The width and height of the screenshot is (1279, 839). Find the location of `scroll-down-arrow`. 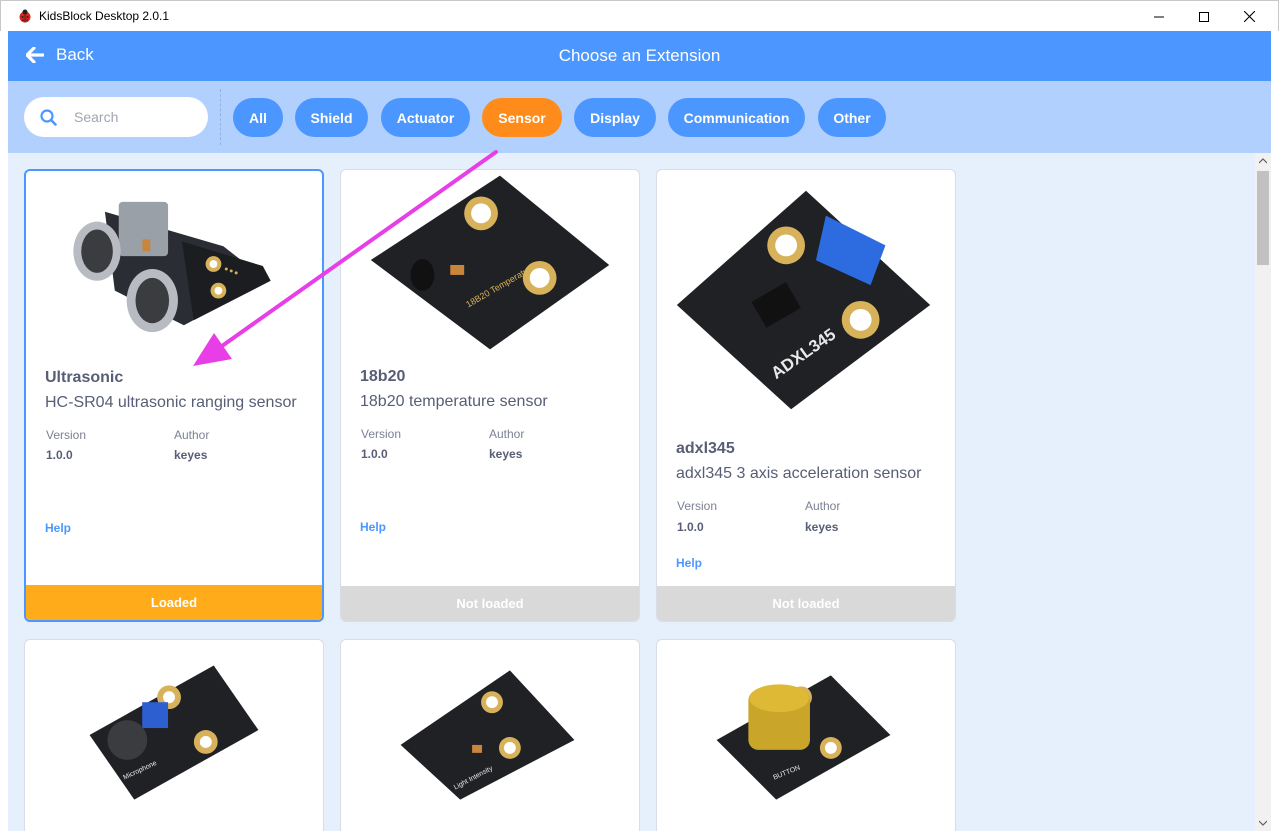

scroll-down-arrow is located at coordinates (1263, 823).